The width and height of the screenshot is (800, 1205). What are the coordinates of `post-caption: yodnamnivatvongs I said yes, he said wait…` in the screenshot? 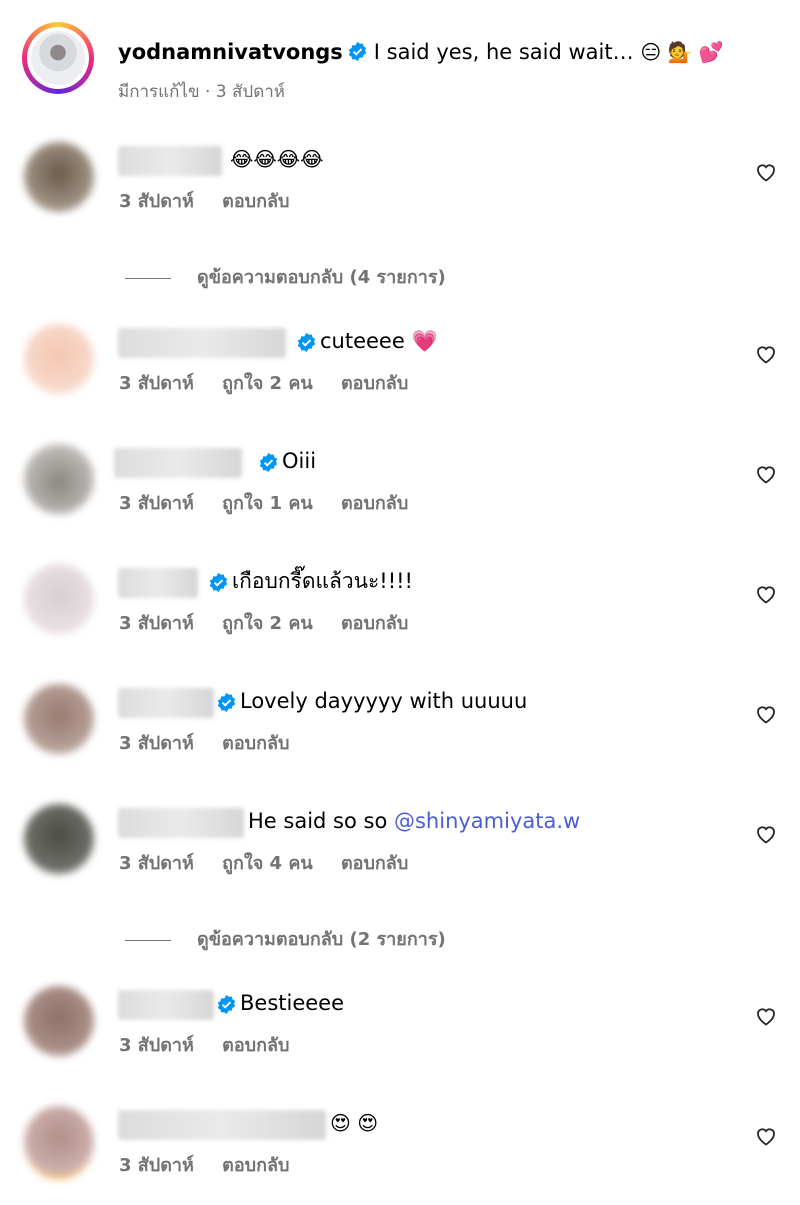 It's located at (398, 63).